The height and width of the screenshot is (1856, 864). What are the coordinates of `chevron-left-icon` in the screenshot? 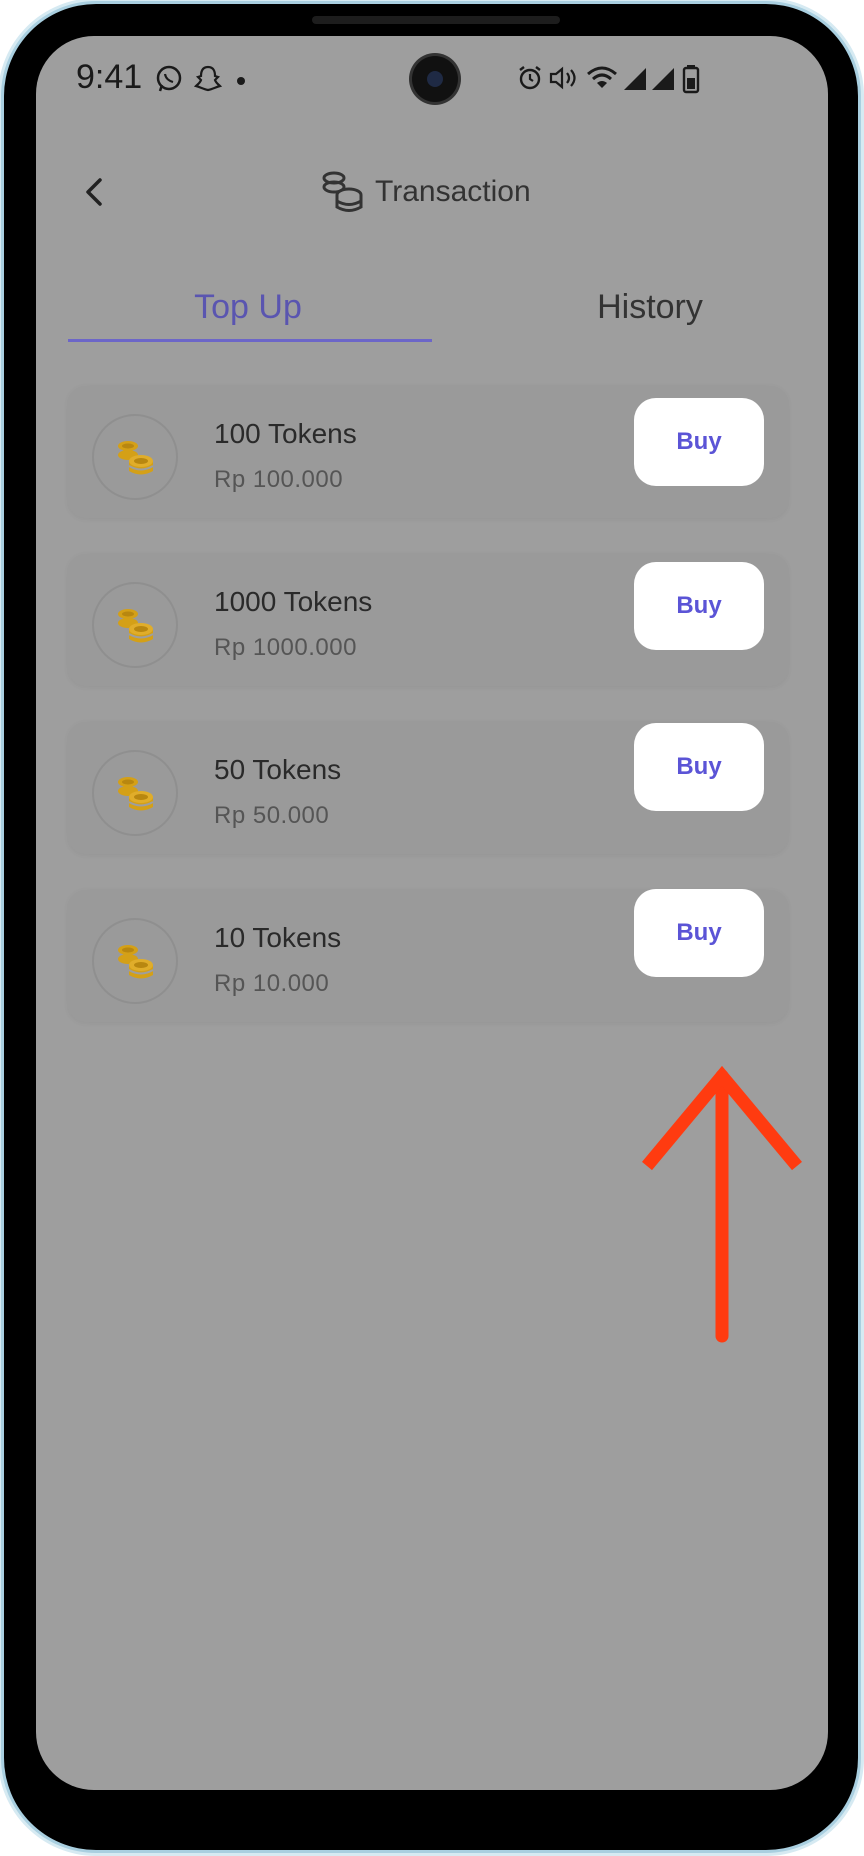 It's located at (94, 192).